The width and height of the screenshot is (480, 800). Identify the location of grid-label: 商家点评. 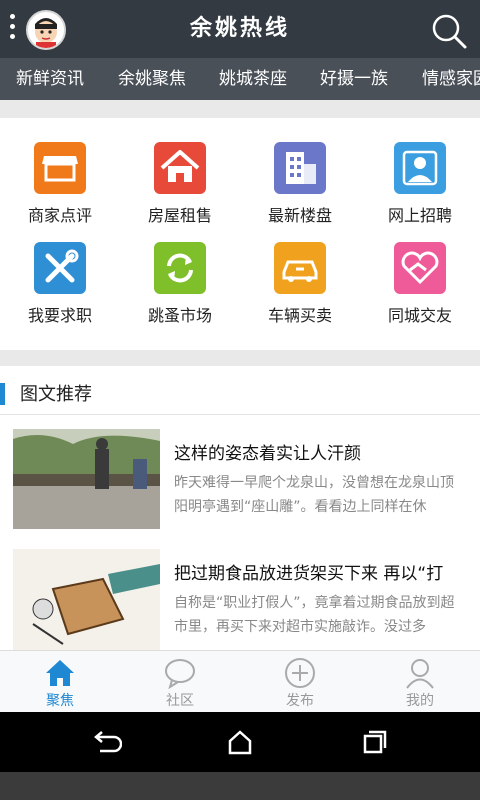
(59, 215).